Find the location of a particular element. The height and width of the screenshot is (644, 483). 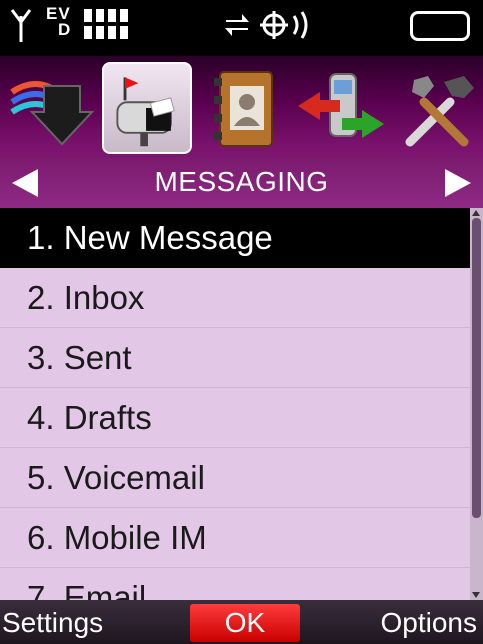

scroll-down-arrow-icon is located at coordinates (476, 595).